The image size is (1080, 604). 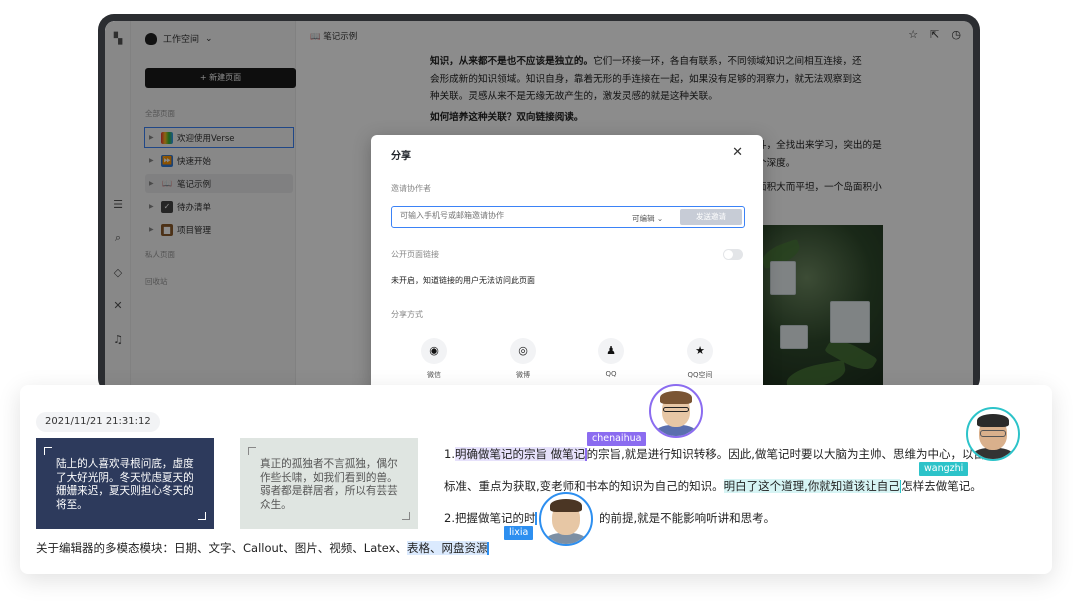 I want to click on share-qzone: ★ QQ空间, so click(x=700, y=359).